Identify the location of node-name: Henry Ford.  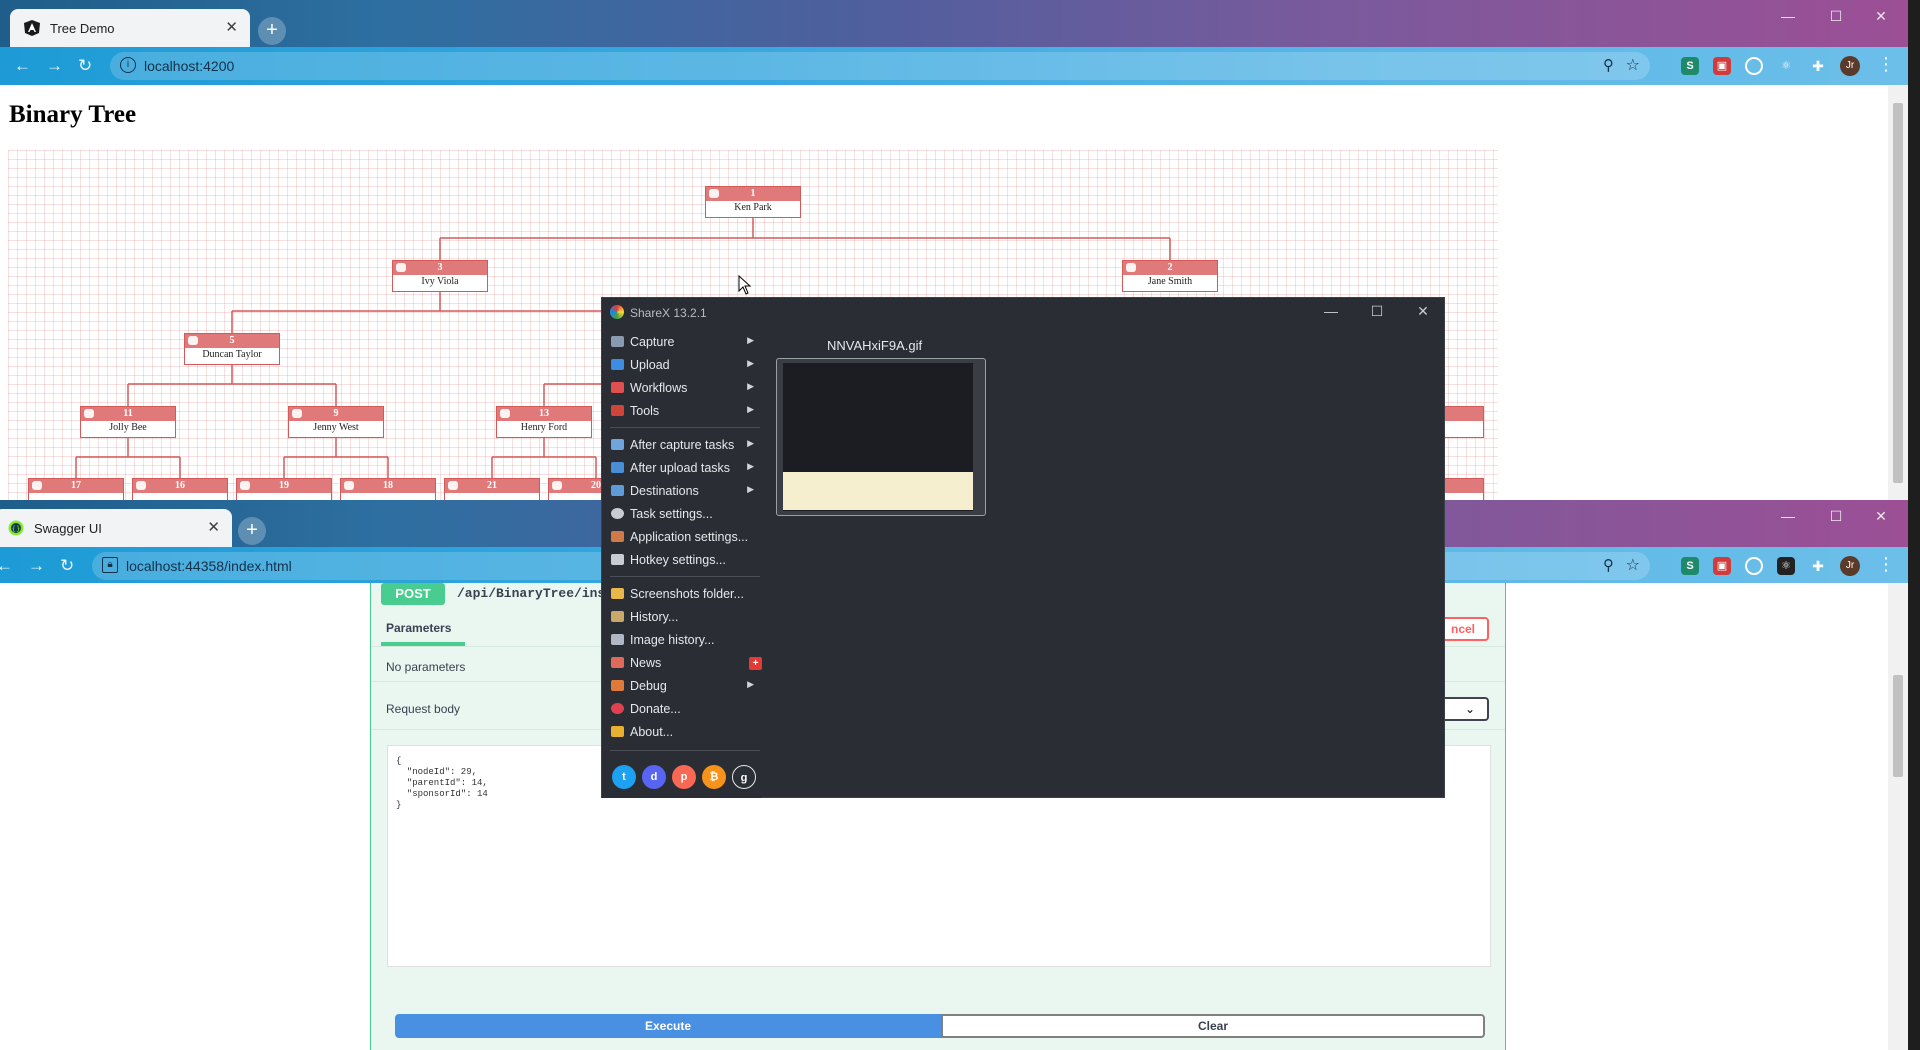
(544, 427).